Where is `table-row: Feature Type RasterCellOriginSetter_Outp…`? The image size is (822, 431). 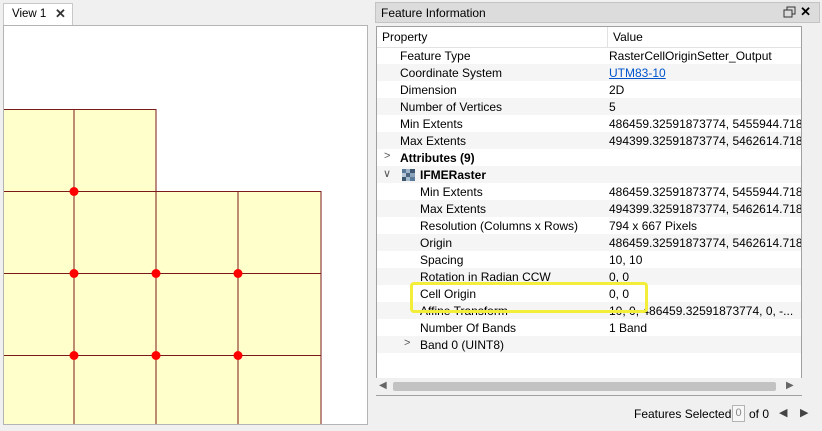 table-row: Feature Type RasterCellOriginSetter_Outp… is located at coordinates (589, 55).